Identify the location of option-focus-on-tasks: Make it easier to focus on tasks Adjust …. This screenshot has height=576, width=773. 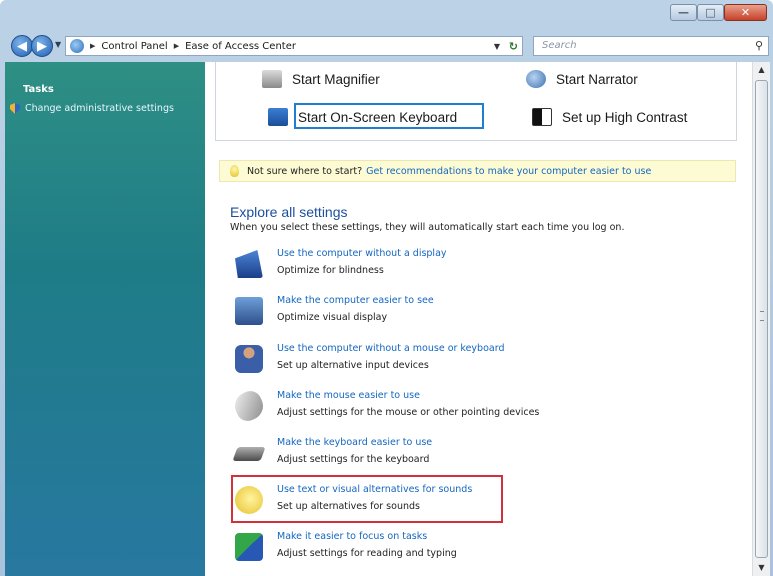
(475, 551).